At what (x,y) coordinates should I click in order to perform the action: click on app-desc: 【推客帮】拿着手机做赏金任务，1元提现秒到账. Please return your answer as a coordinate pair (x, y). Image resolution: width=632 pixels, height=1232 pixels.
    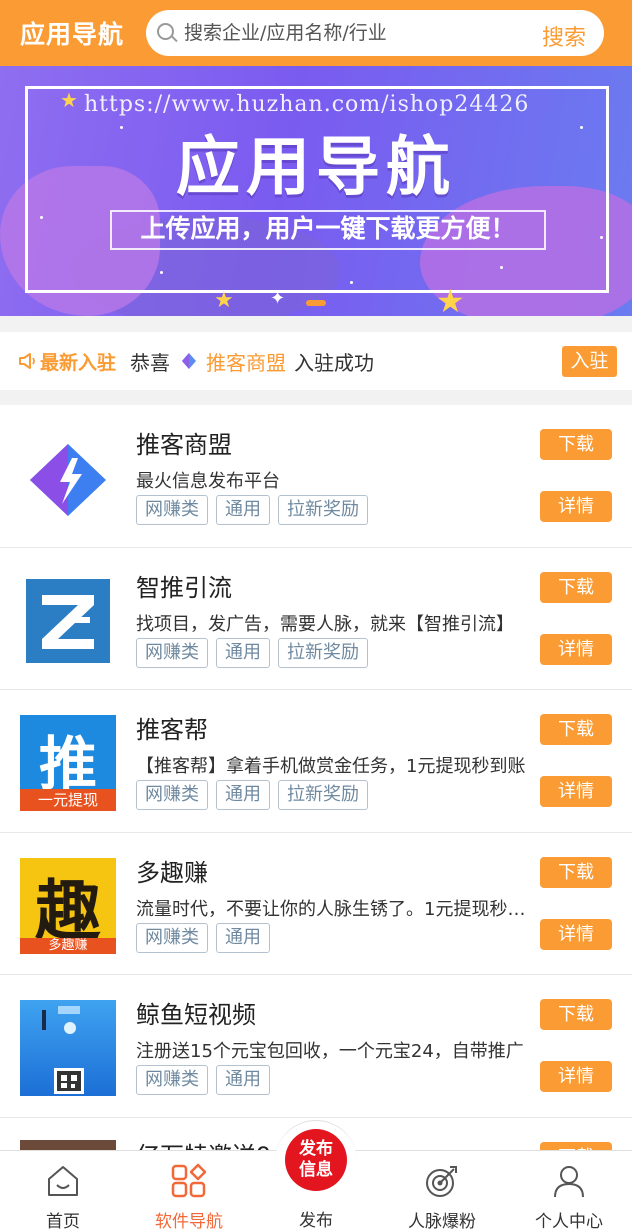
    Looking at the image, I should click on (331, 766).